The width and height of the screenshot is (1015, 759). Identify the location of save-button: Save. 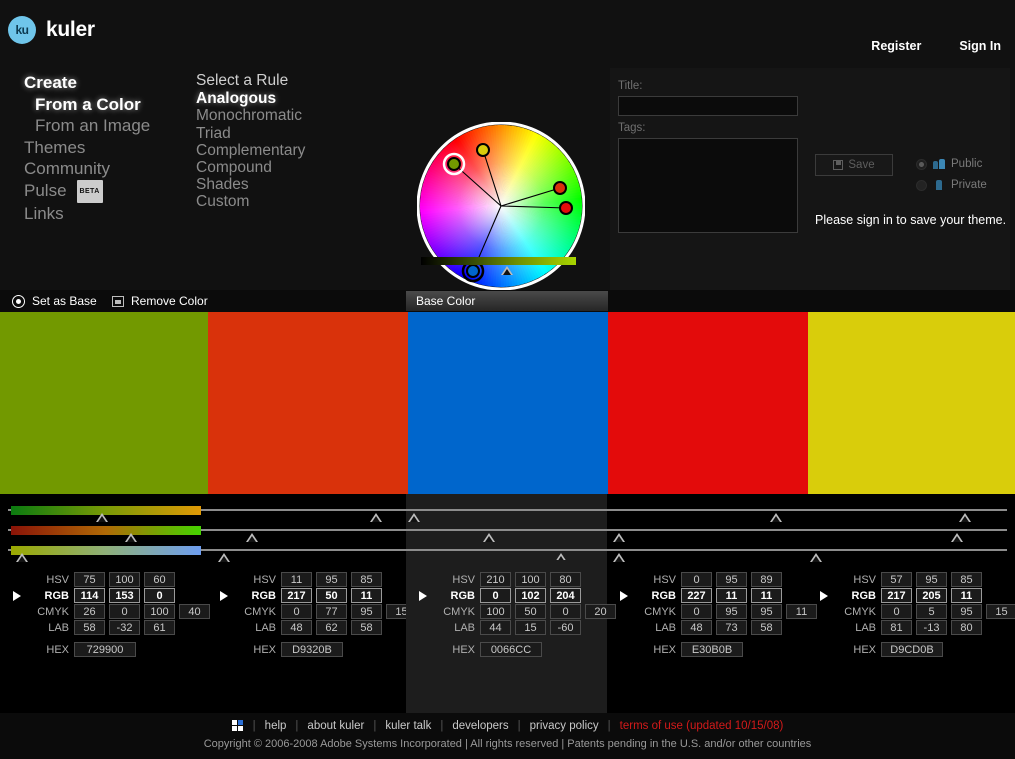
(854, 165).